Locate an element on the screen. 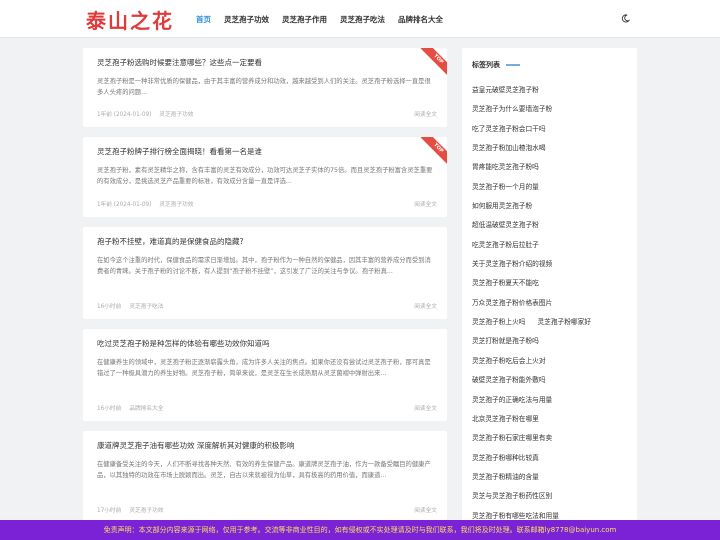 The height and width of the screenshot is (540, 720). article-title: 灵芝孢子粉牌子排行榜全面揭晓！看看第一名是谁 is located at coordinates (265, 151).